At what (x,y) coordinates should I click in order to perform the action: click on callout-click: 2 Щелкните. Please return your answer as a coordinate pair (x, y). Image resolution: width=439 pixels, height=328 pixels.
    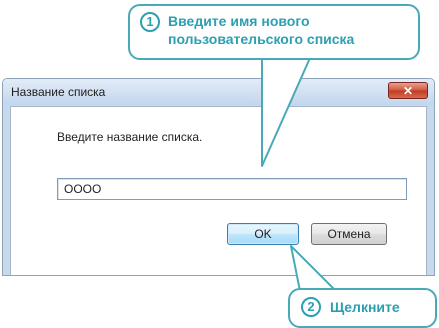
    Looking at the image, I should click on (362, 308).